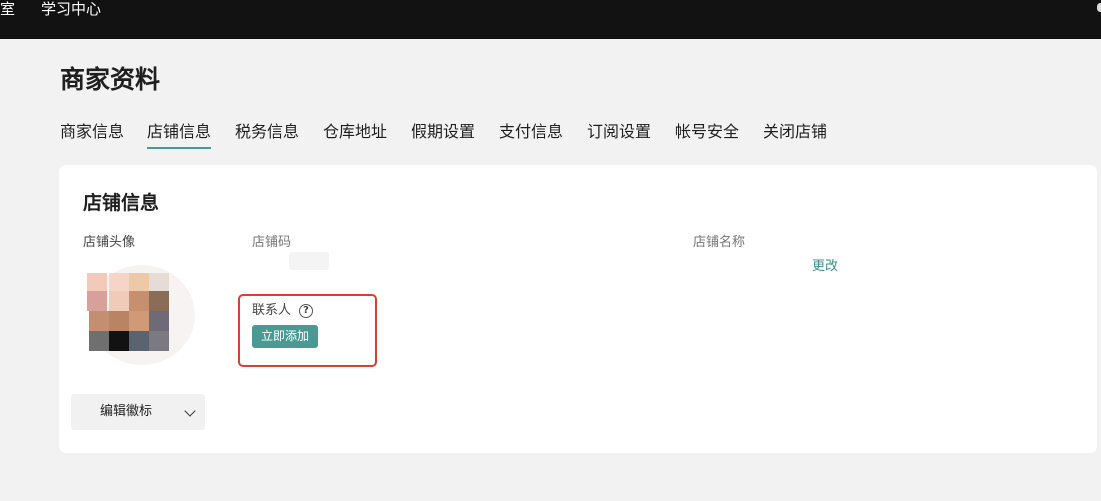 The width and height of the screenshot is (1101, 501). What do you see at coordinates (109, 242) in the screenshot?
I see `store-avatar-label: 店铺头像` at bounding box center [109, 242].